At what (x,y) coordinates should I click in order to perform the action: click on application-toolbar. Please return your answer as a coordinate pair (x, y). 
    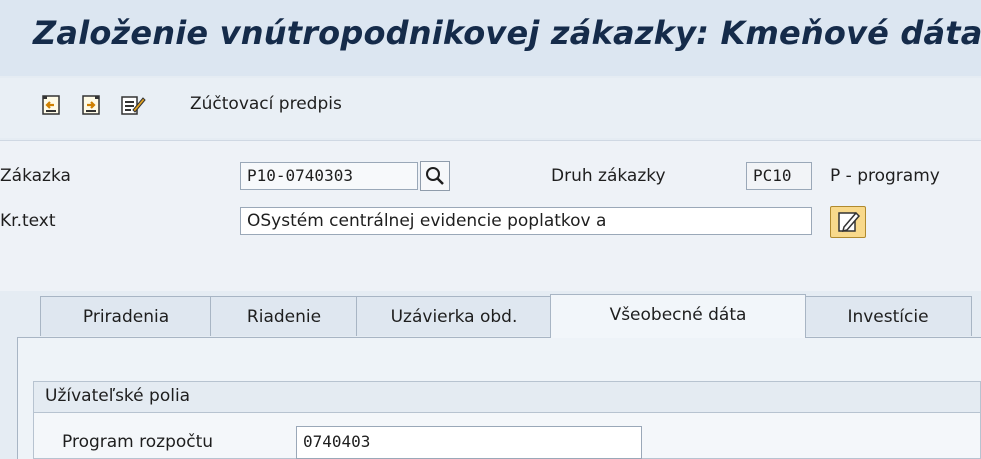
    Looking at the image, I should click on (490, 108).